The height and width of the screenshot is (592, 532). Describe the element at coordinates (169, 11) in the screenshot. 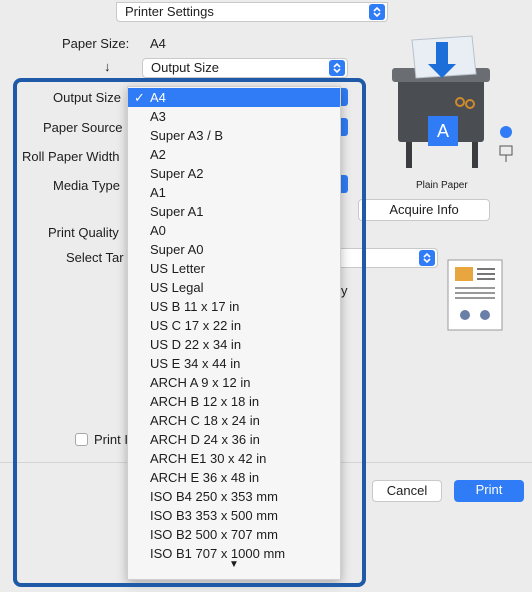

I see `printer-settings-popup-label: Printer Settings` at that location.